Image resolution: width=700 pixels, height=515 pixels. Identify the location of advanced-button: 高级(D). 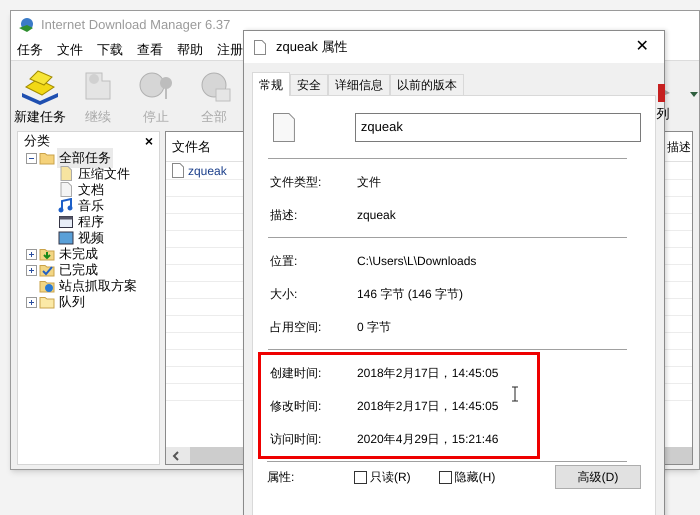
(598, 477).